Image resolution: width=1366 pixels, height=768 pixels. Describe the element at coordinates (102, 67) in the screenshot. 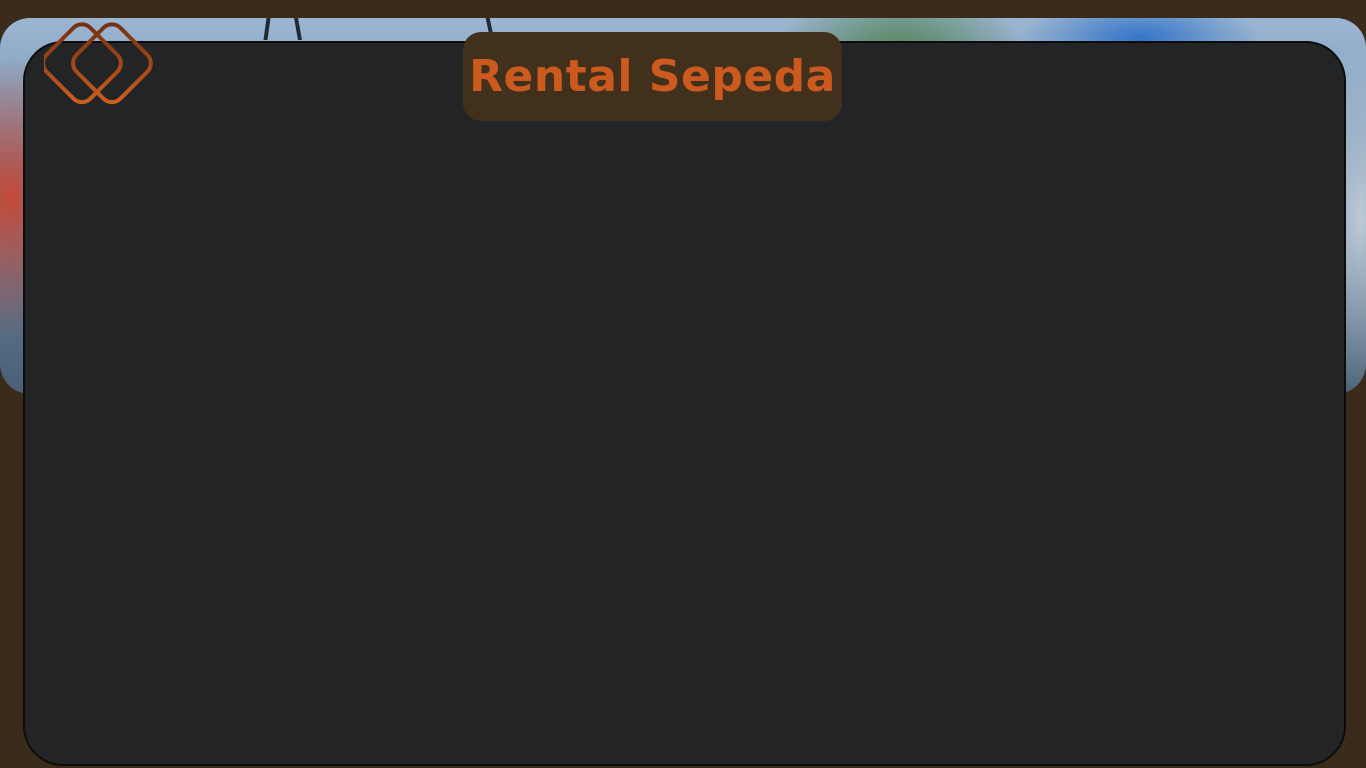

I see `diamond-logo-icon` at that location.